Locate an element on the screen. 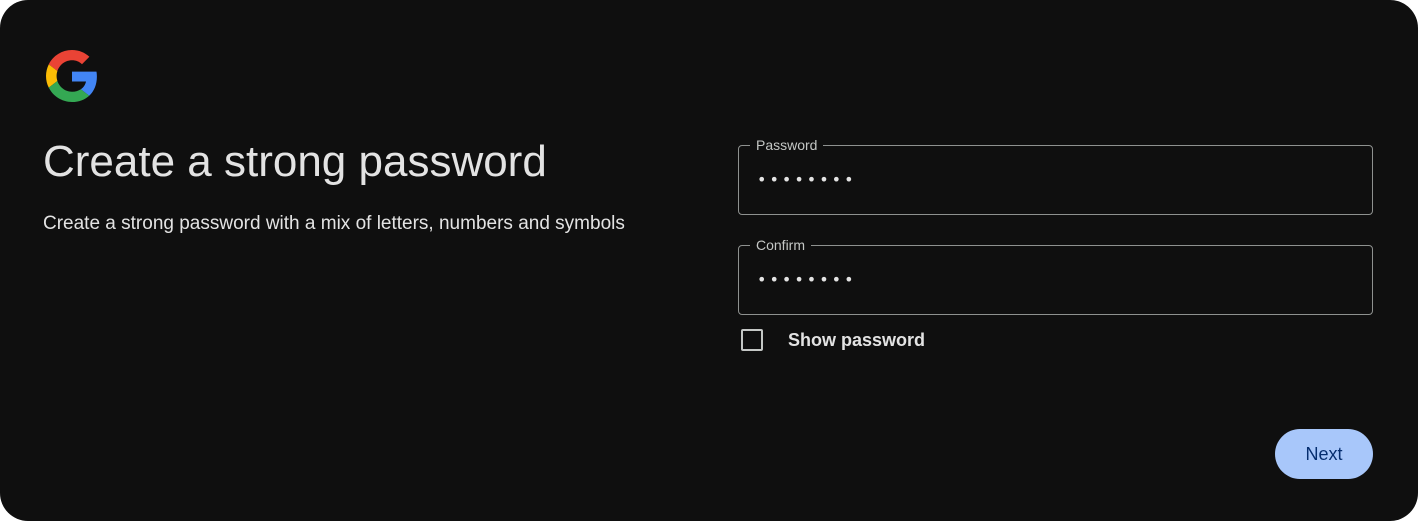 Image resolution: width=1418 pixels, height=521 pixels. password-field: Password is located at coordinates (1055, 175).